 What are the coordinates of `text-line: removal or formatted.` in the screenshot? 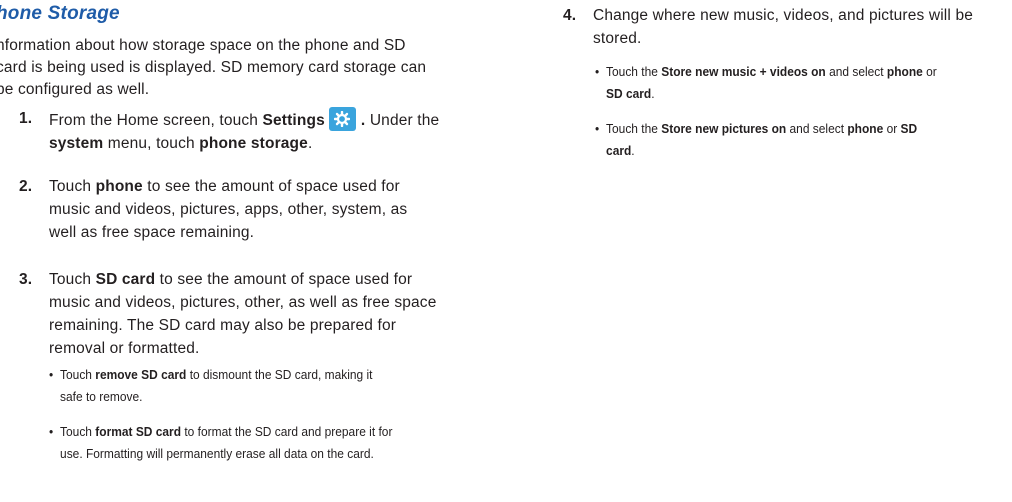 It's located at (242, 348).